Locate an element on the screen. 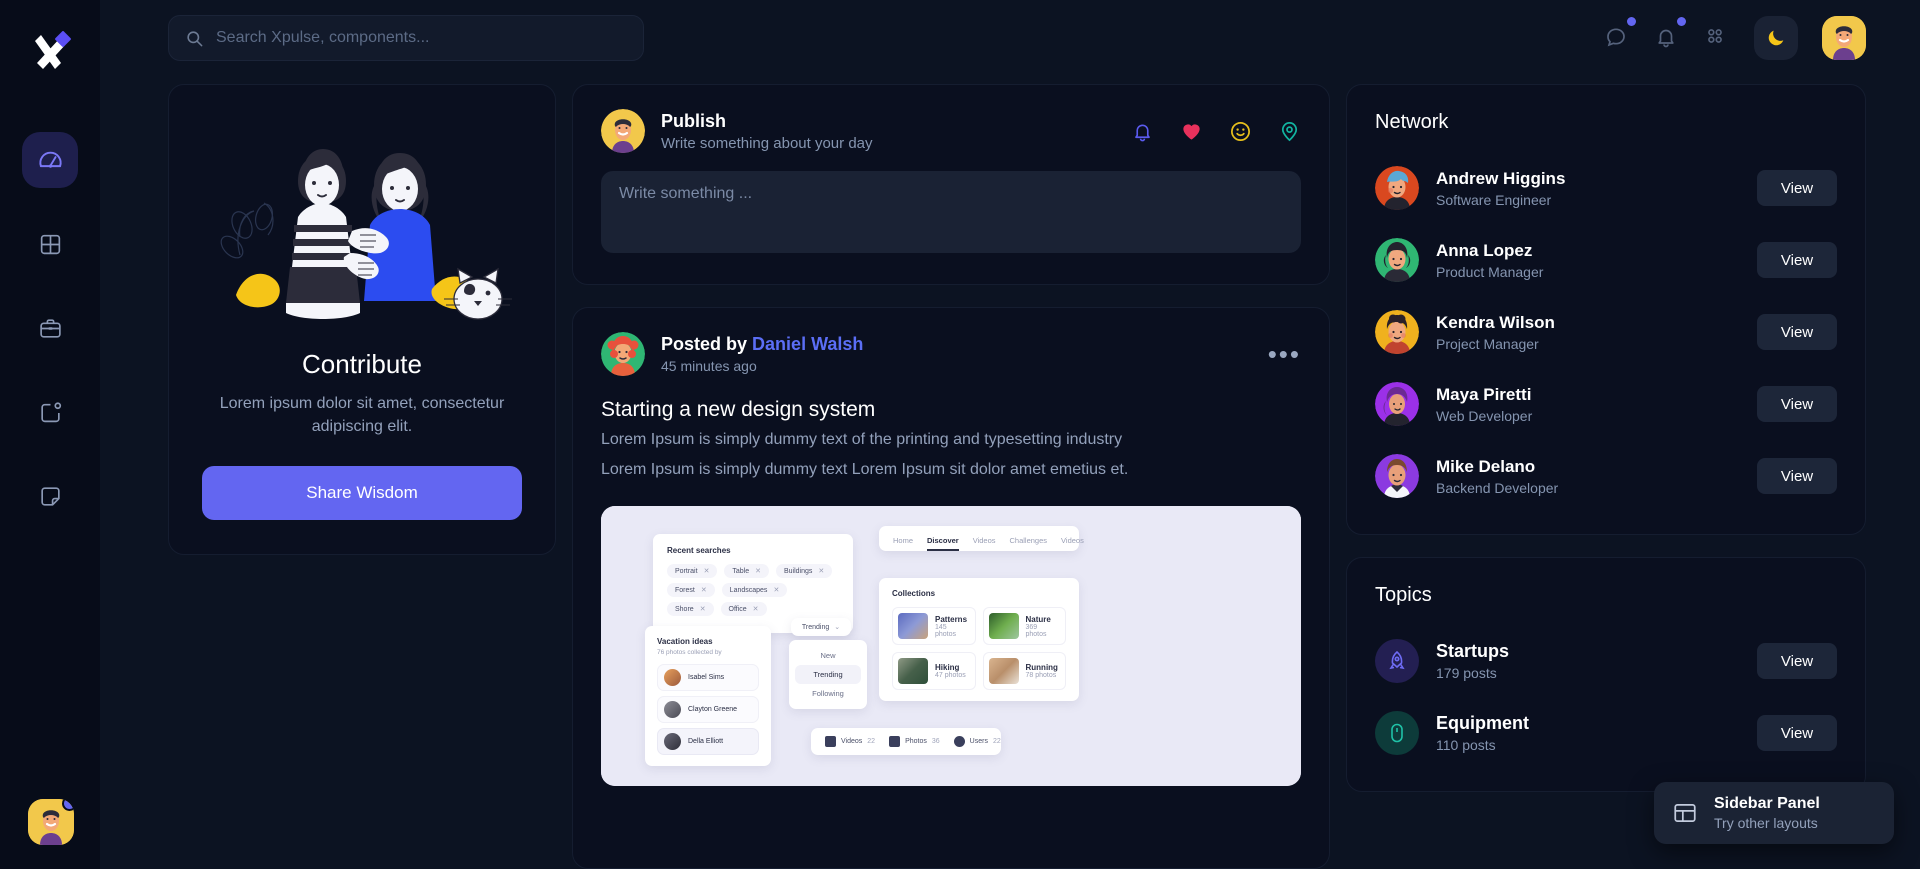 The width and height of the screenshot is (1920, 869). sidebar-user-avatar is located at coordinates (51, 822).